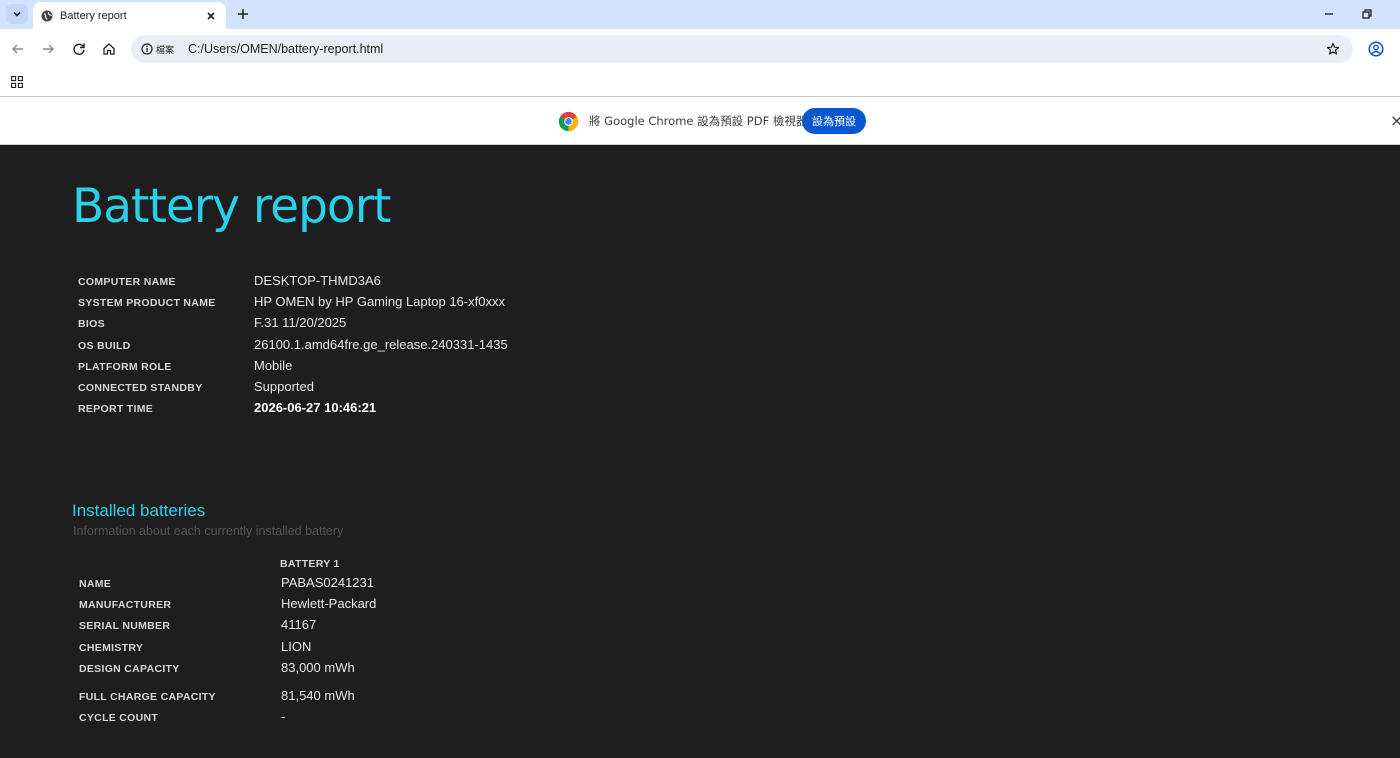 Image resolution: width=1400 pixels, height=758 pixels. What do you see at coordinates (284, 386) in the screenshot?
I see `system-info-value: Supported` at bounding box center [284, 386].